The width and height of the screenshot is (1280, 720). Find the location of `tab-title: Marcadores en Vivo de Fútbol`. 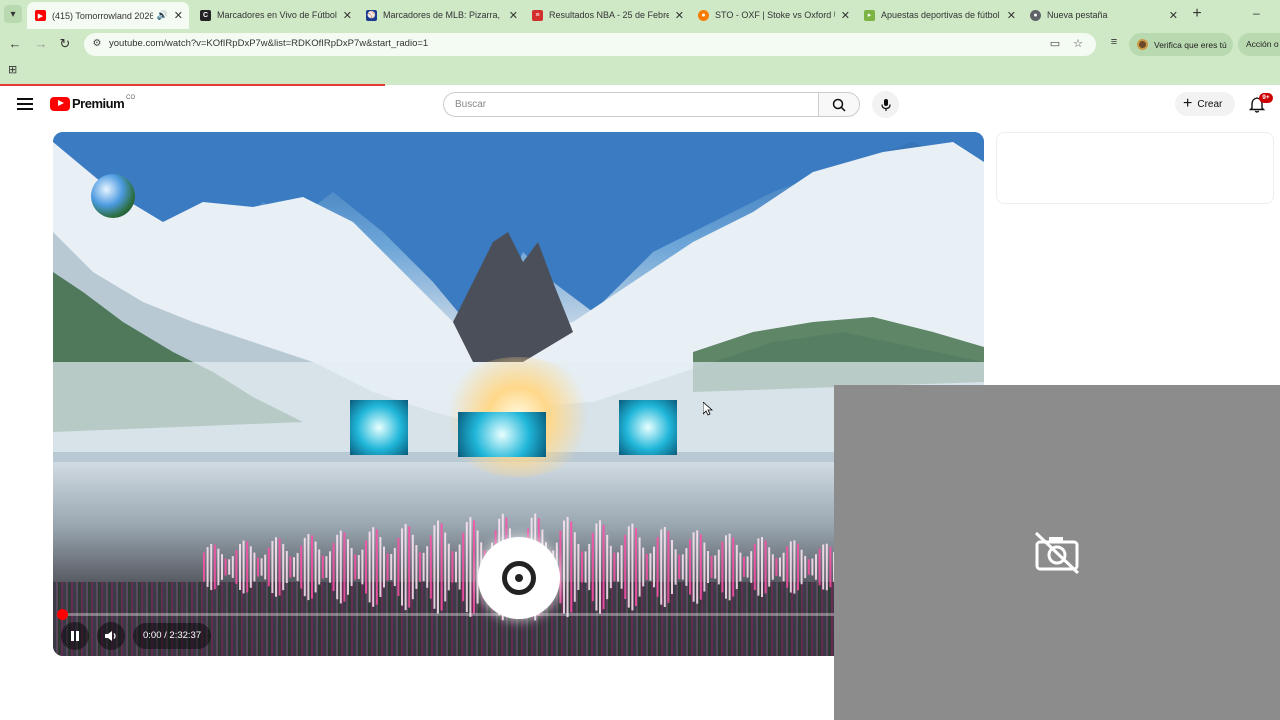

tab-title: Marcadores en Vivo de Fútbol is located at coordinates (277, 15).